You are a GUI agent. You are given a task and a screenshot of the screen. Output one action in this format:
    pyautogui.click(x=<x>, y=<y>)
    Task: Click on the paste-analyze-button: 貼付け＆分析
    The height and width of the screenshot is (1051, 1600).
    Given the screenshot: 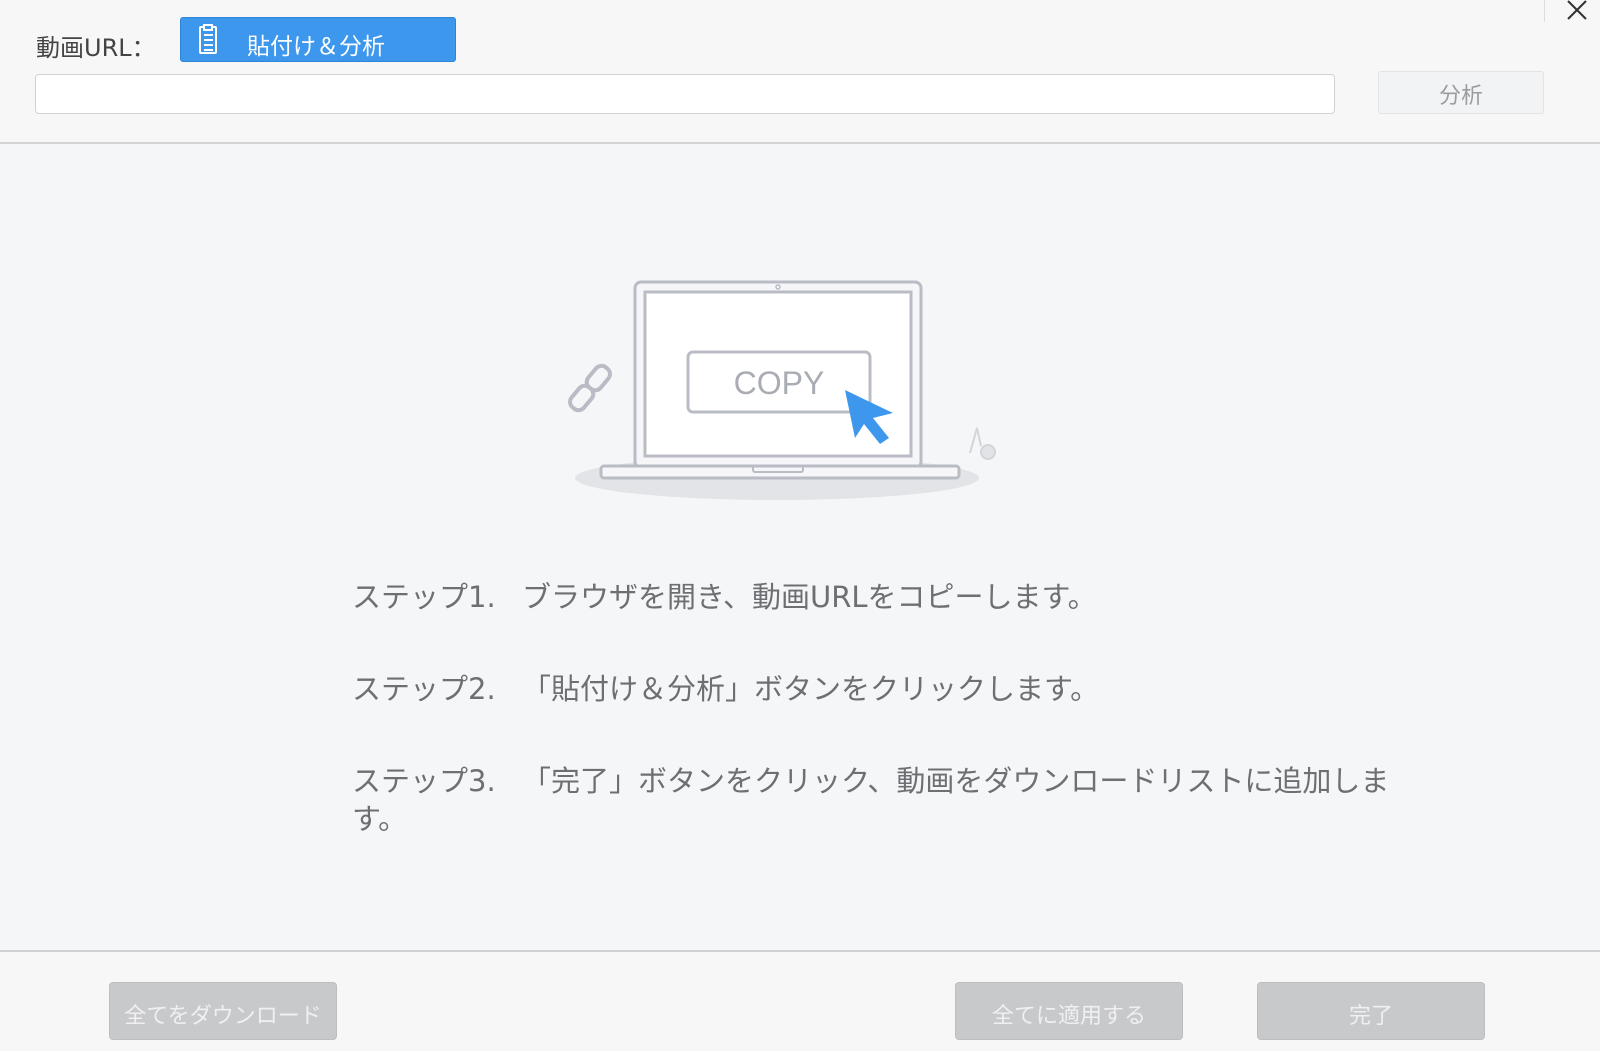 What is the action you would take?
    pyautogui.click(x=318, y=39)
    